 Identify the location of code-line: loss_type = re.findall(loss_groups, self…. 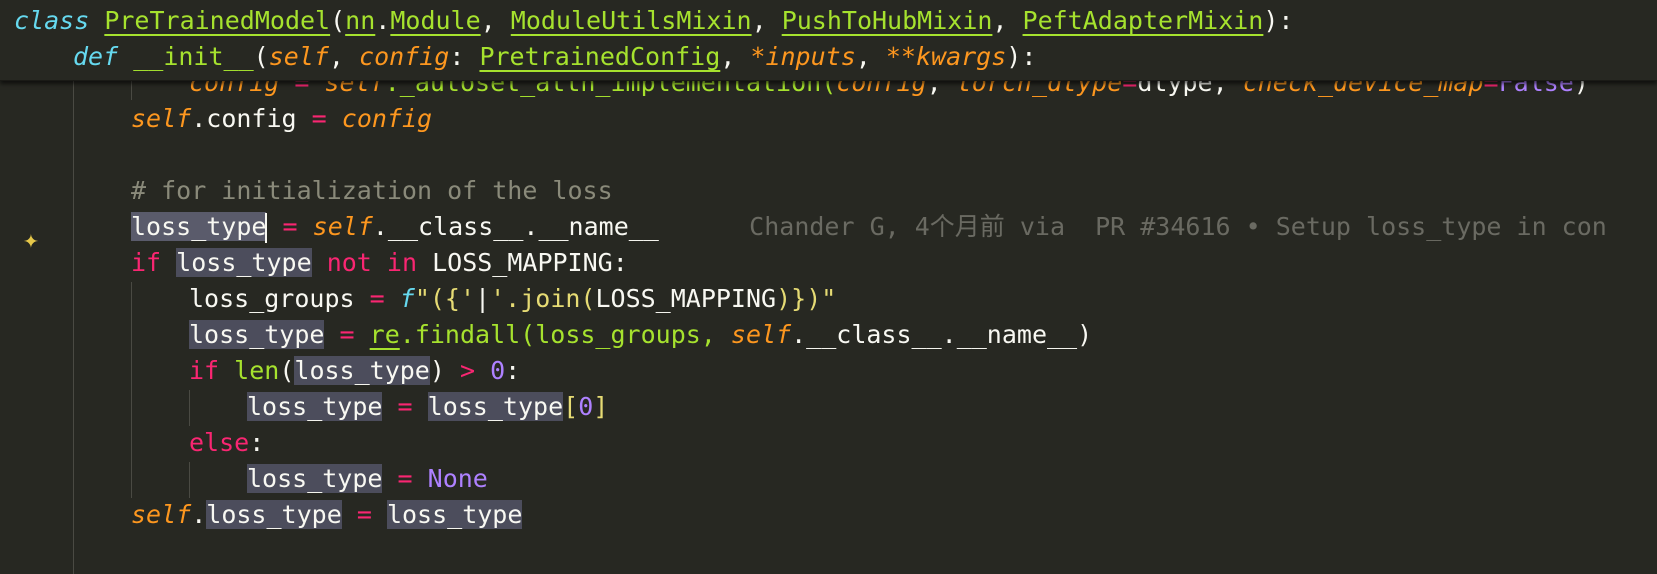
(640, 335).